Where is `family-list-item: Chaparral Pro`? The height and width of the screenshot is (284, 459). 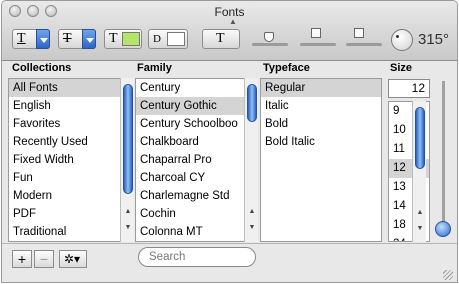
family-list-item: Chaparral Pro is located at coordinates (191, 160).